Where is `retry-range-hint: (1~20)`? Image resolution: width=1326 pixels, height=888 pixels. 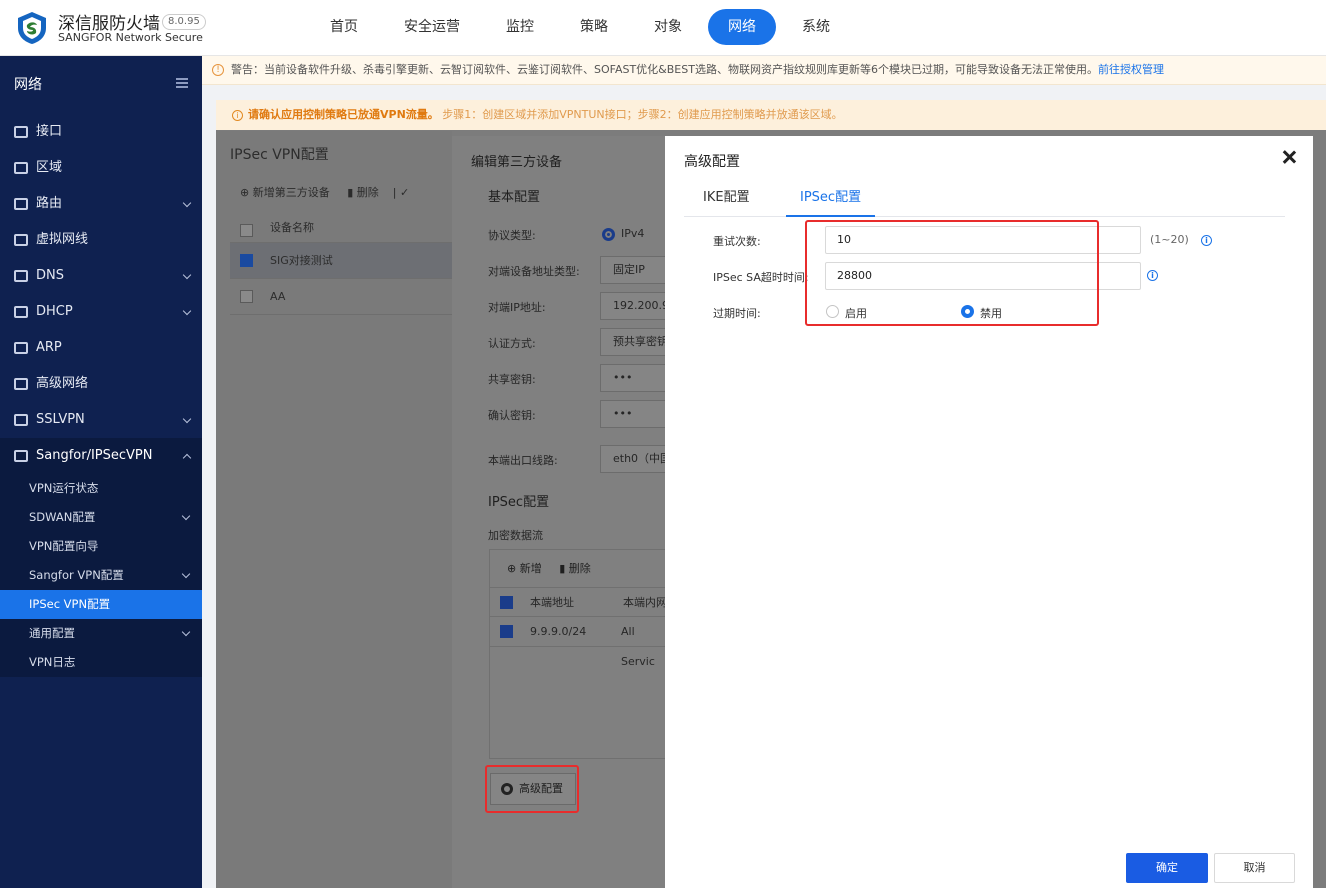 retry-range-hint: (1~20) is located at coordinates (1169, 239).